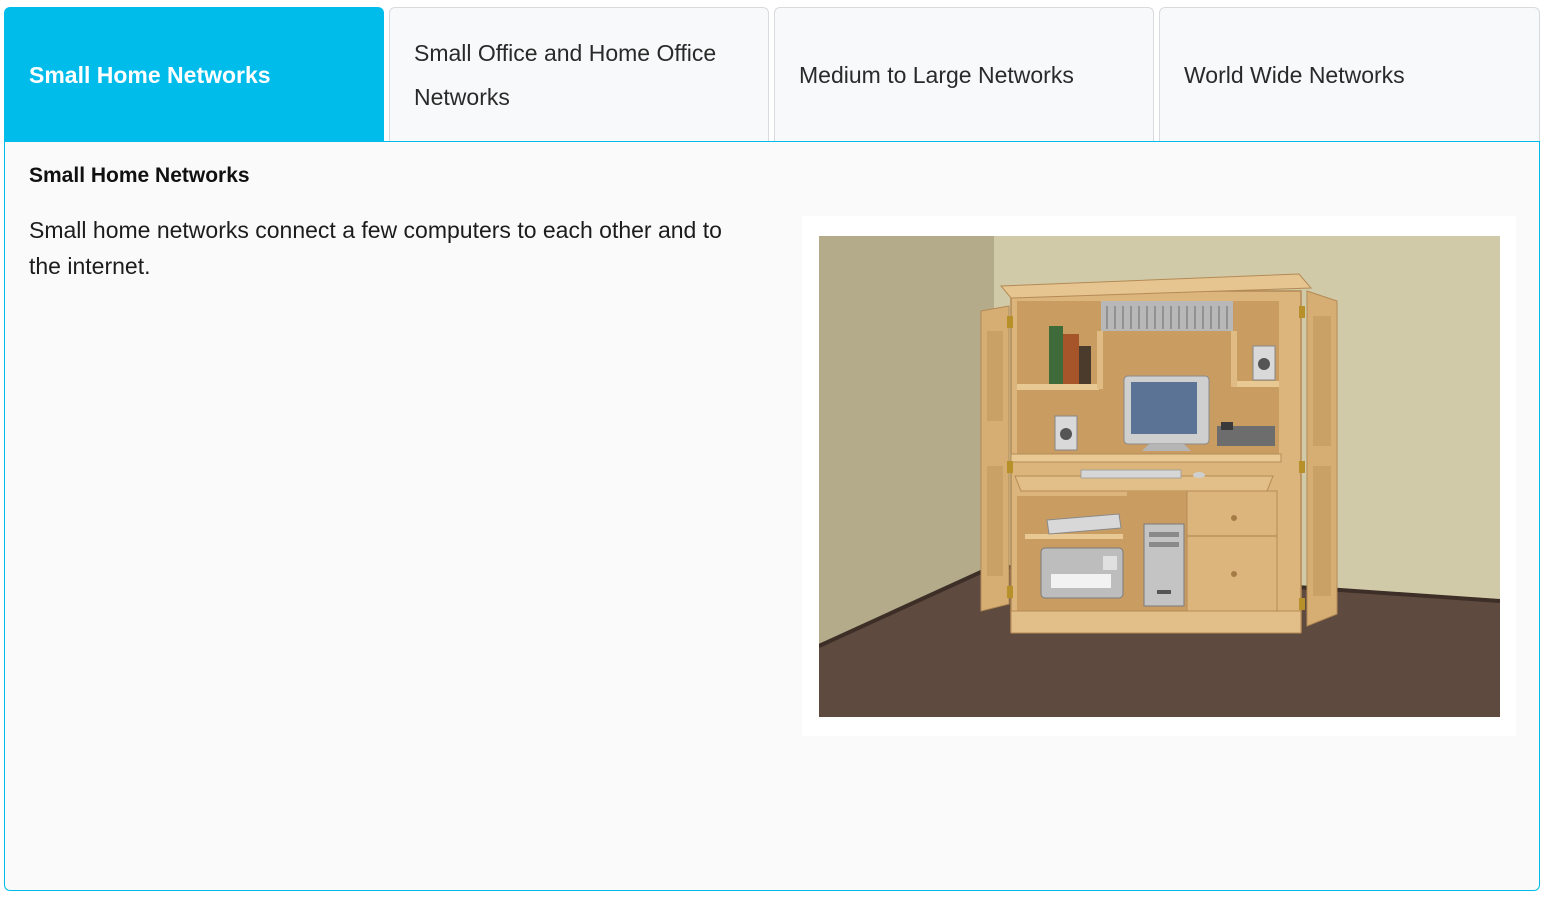 Image resolution: width=1547 pixels, height=897 pixels. I want to click on tab-small-home-networks: Small Home Networks, so click(194, 74).